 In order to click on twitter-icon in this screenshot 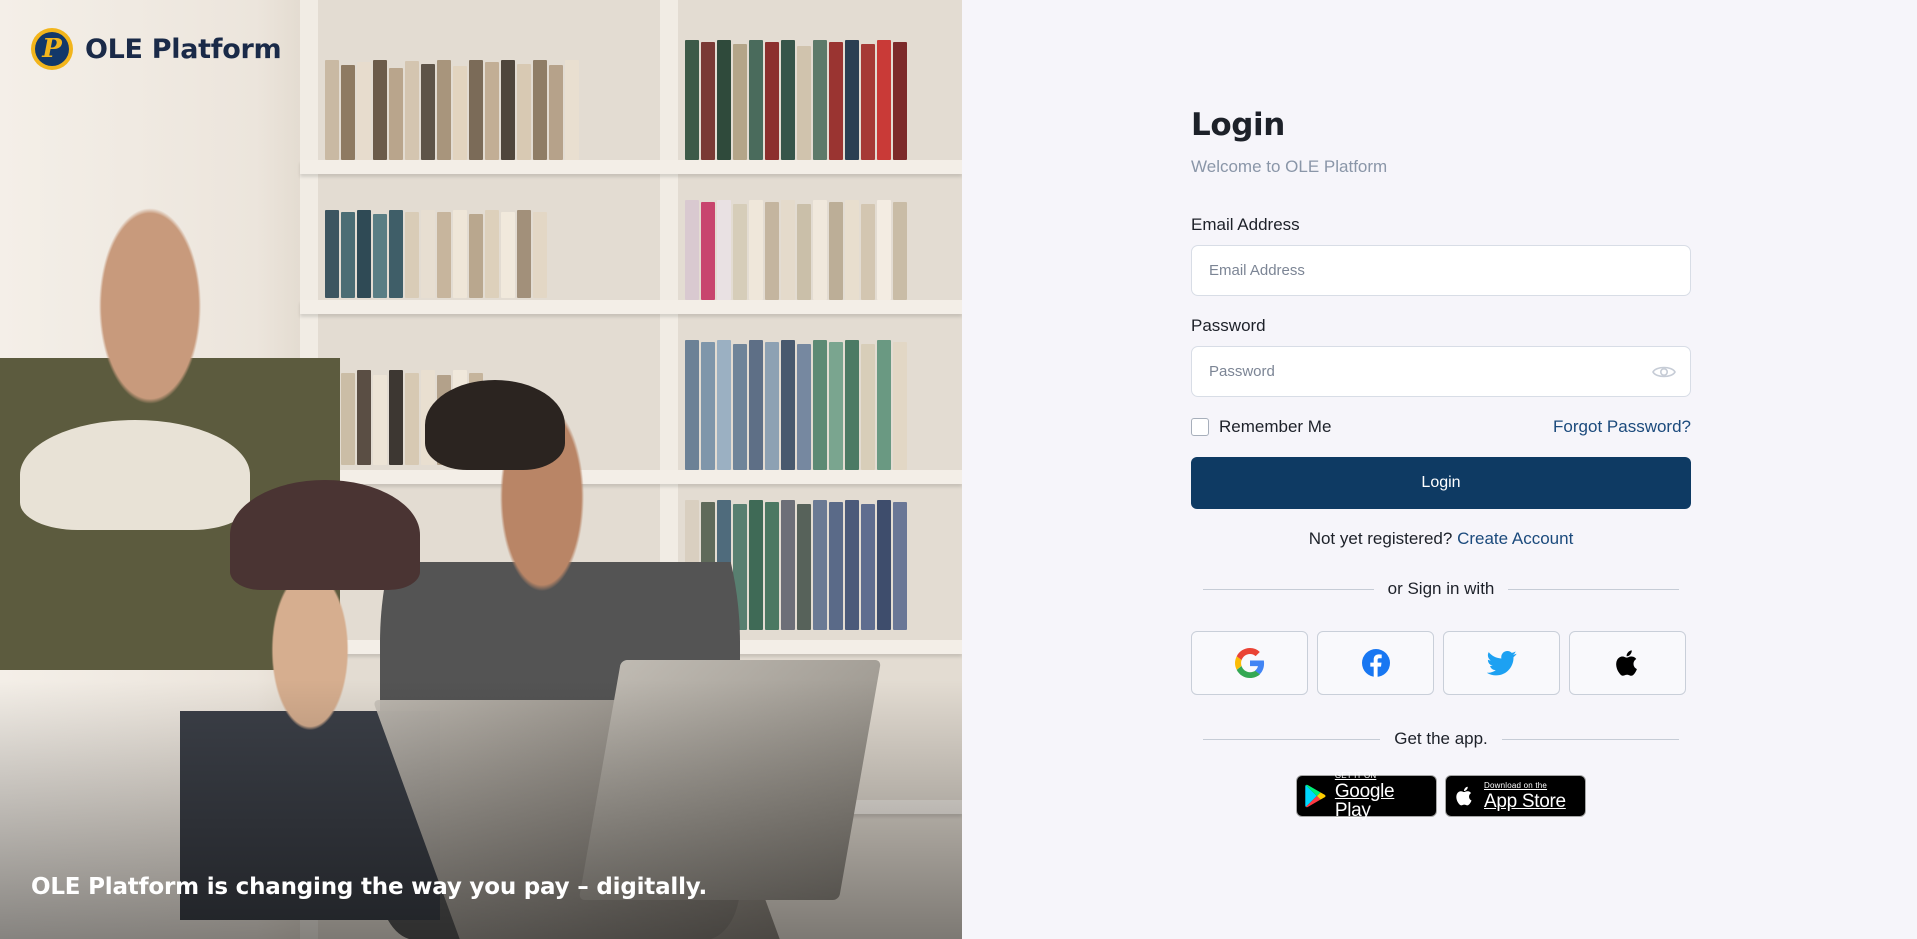, I will do `click(1501, 663)`.